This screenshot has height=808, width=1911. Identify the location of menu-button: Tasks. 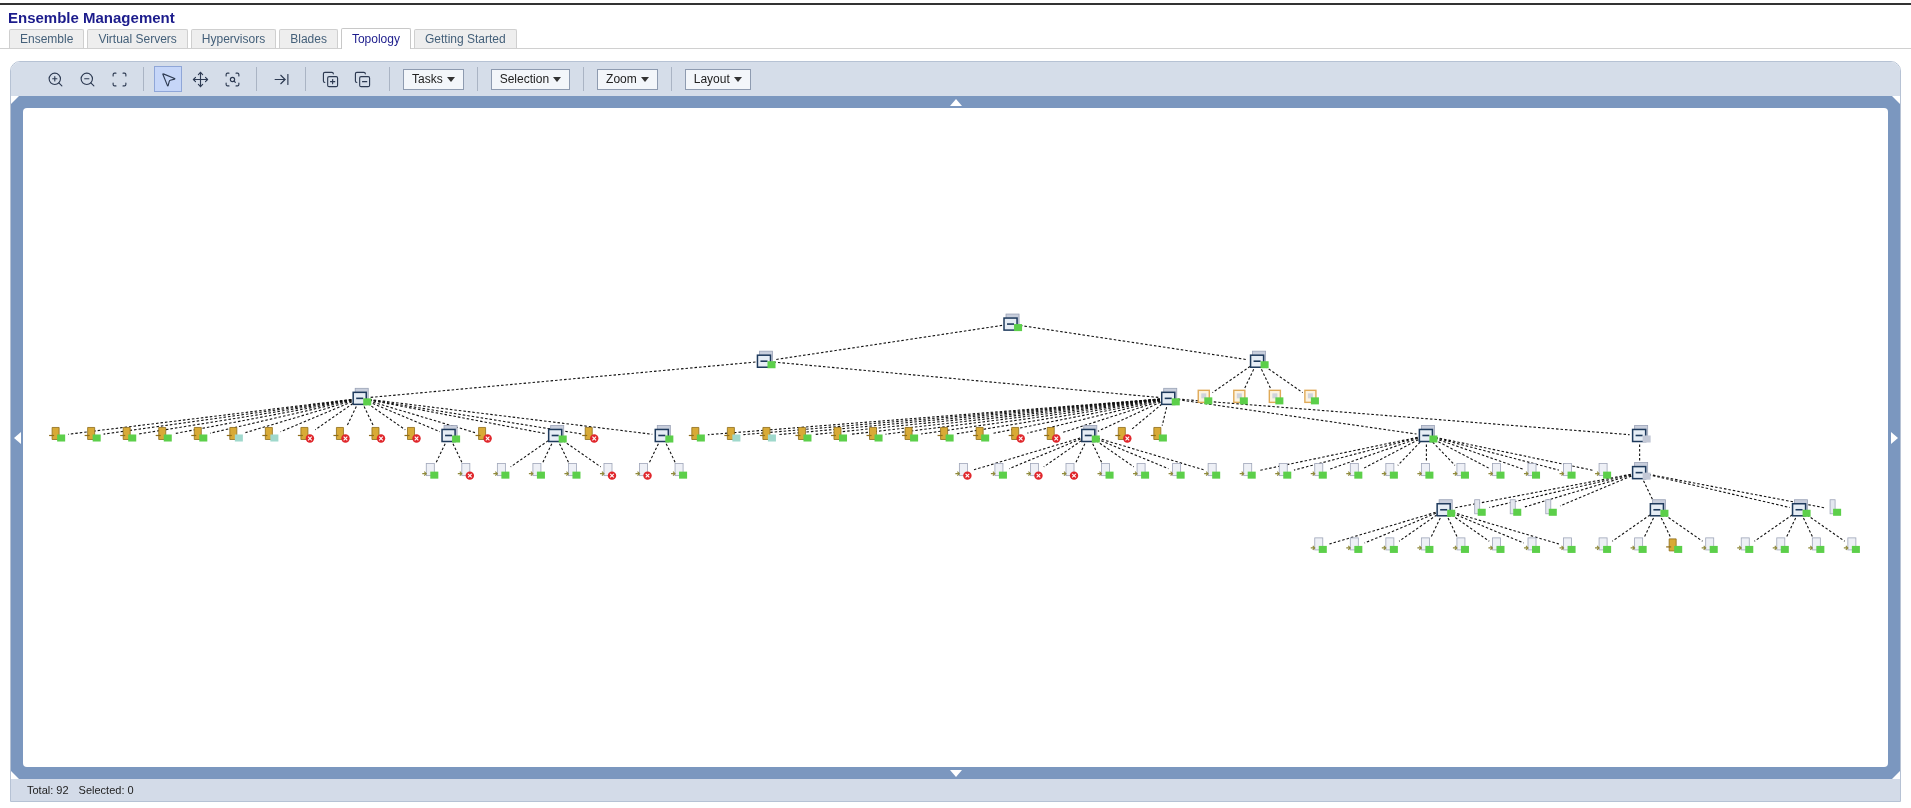
(433, 79).